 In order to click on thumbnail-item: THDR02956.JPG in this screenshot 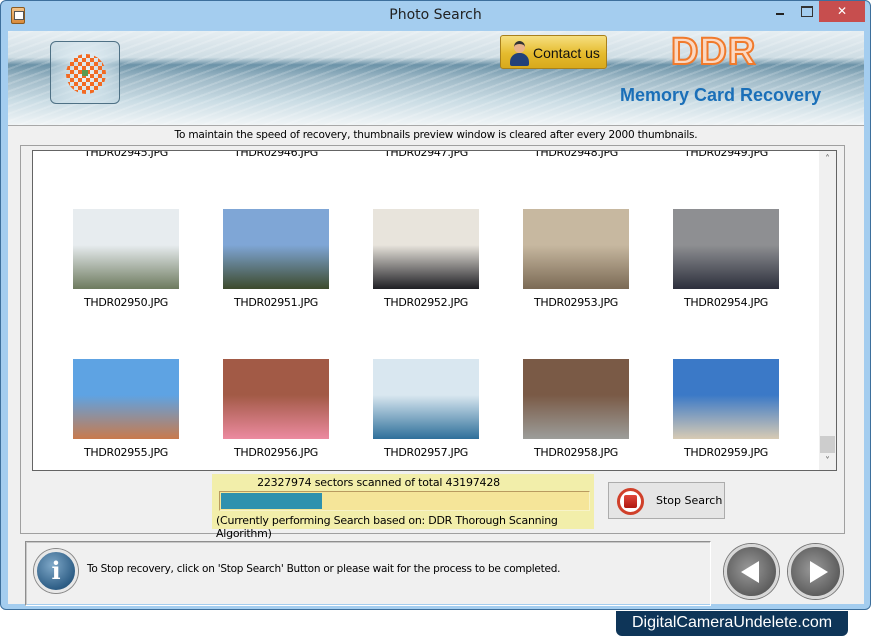, I will do `click(276, 386)`.